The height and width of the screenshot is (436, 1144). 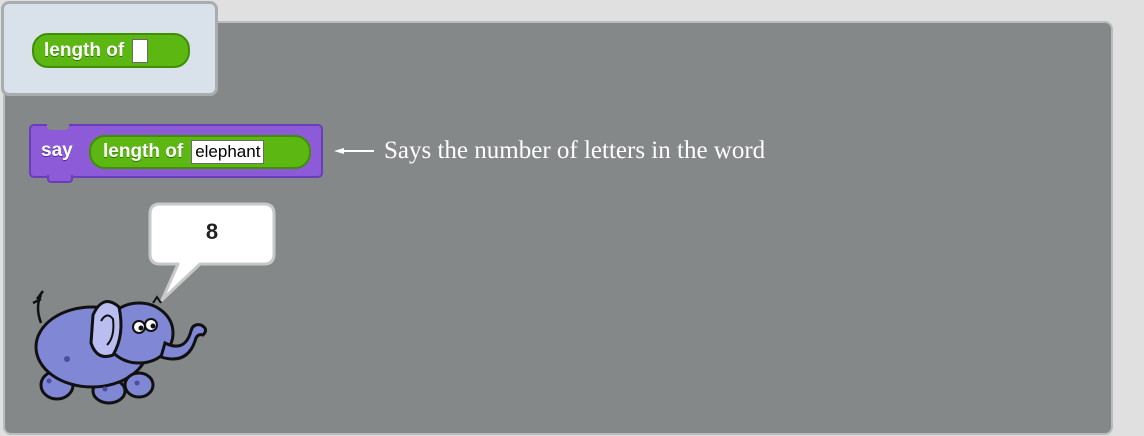 What do you see at coordinates (58, 127) in the screenshot?
I see `block-notch` at bounding box center [58, 127].